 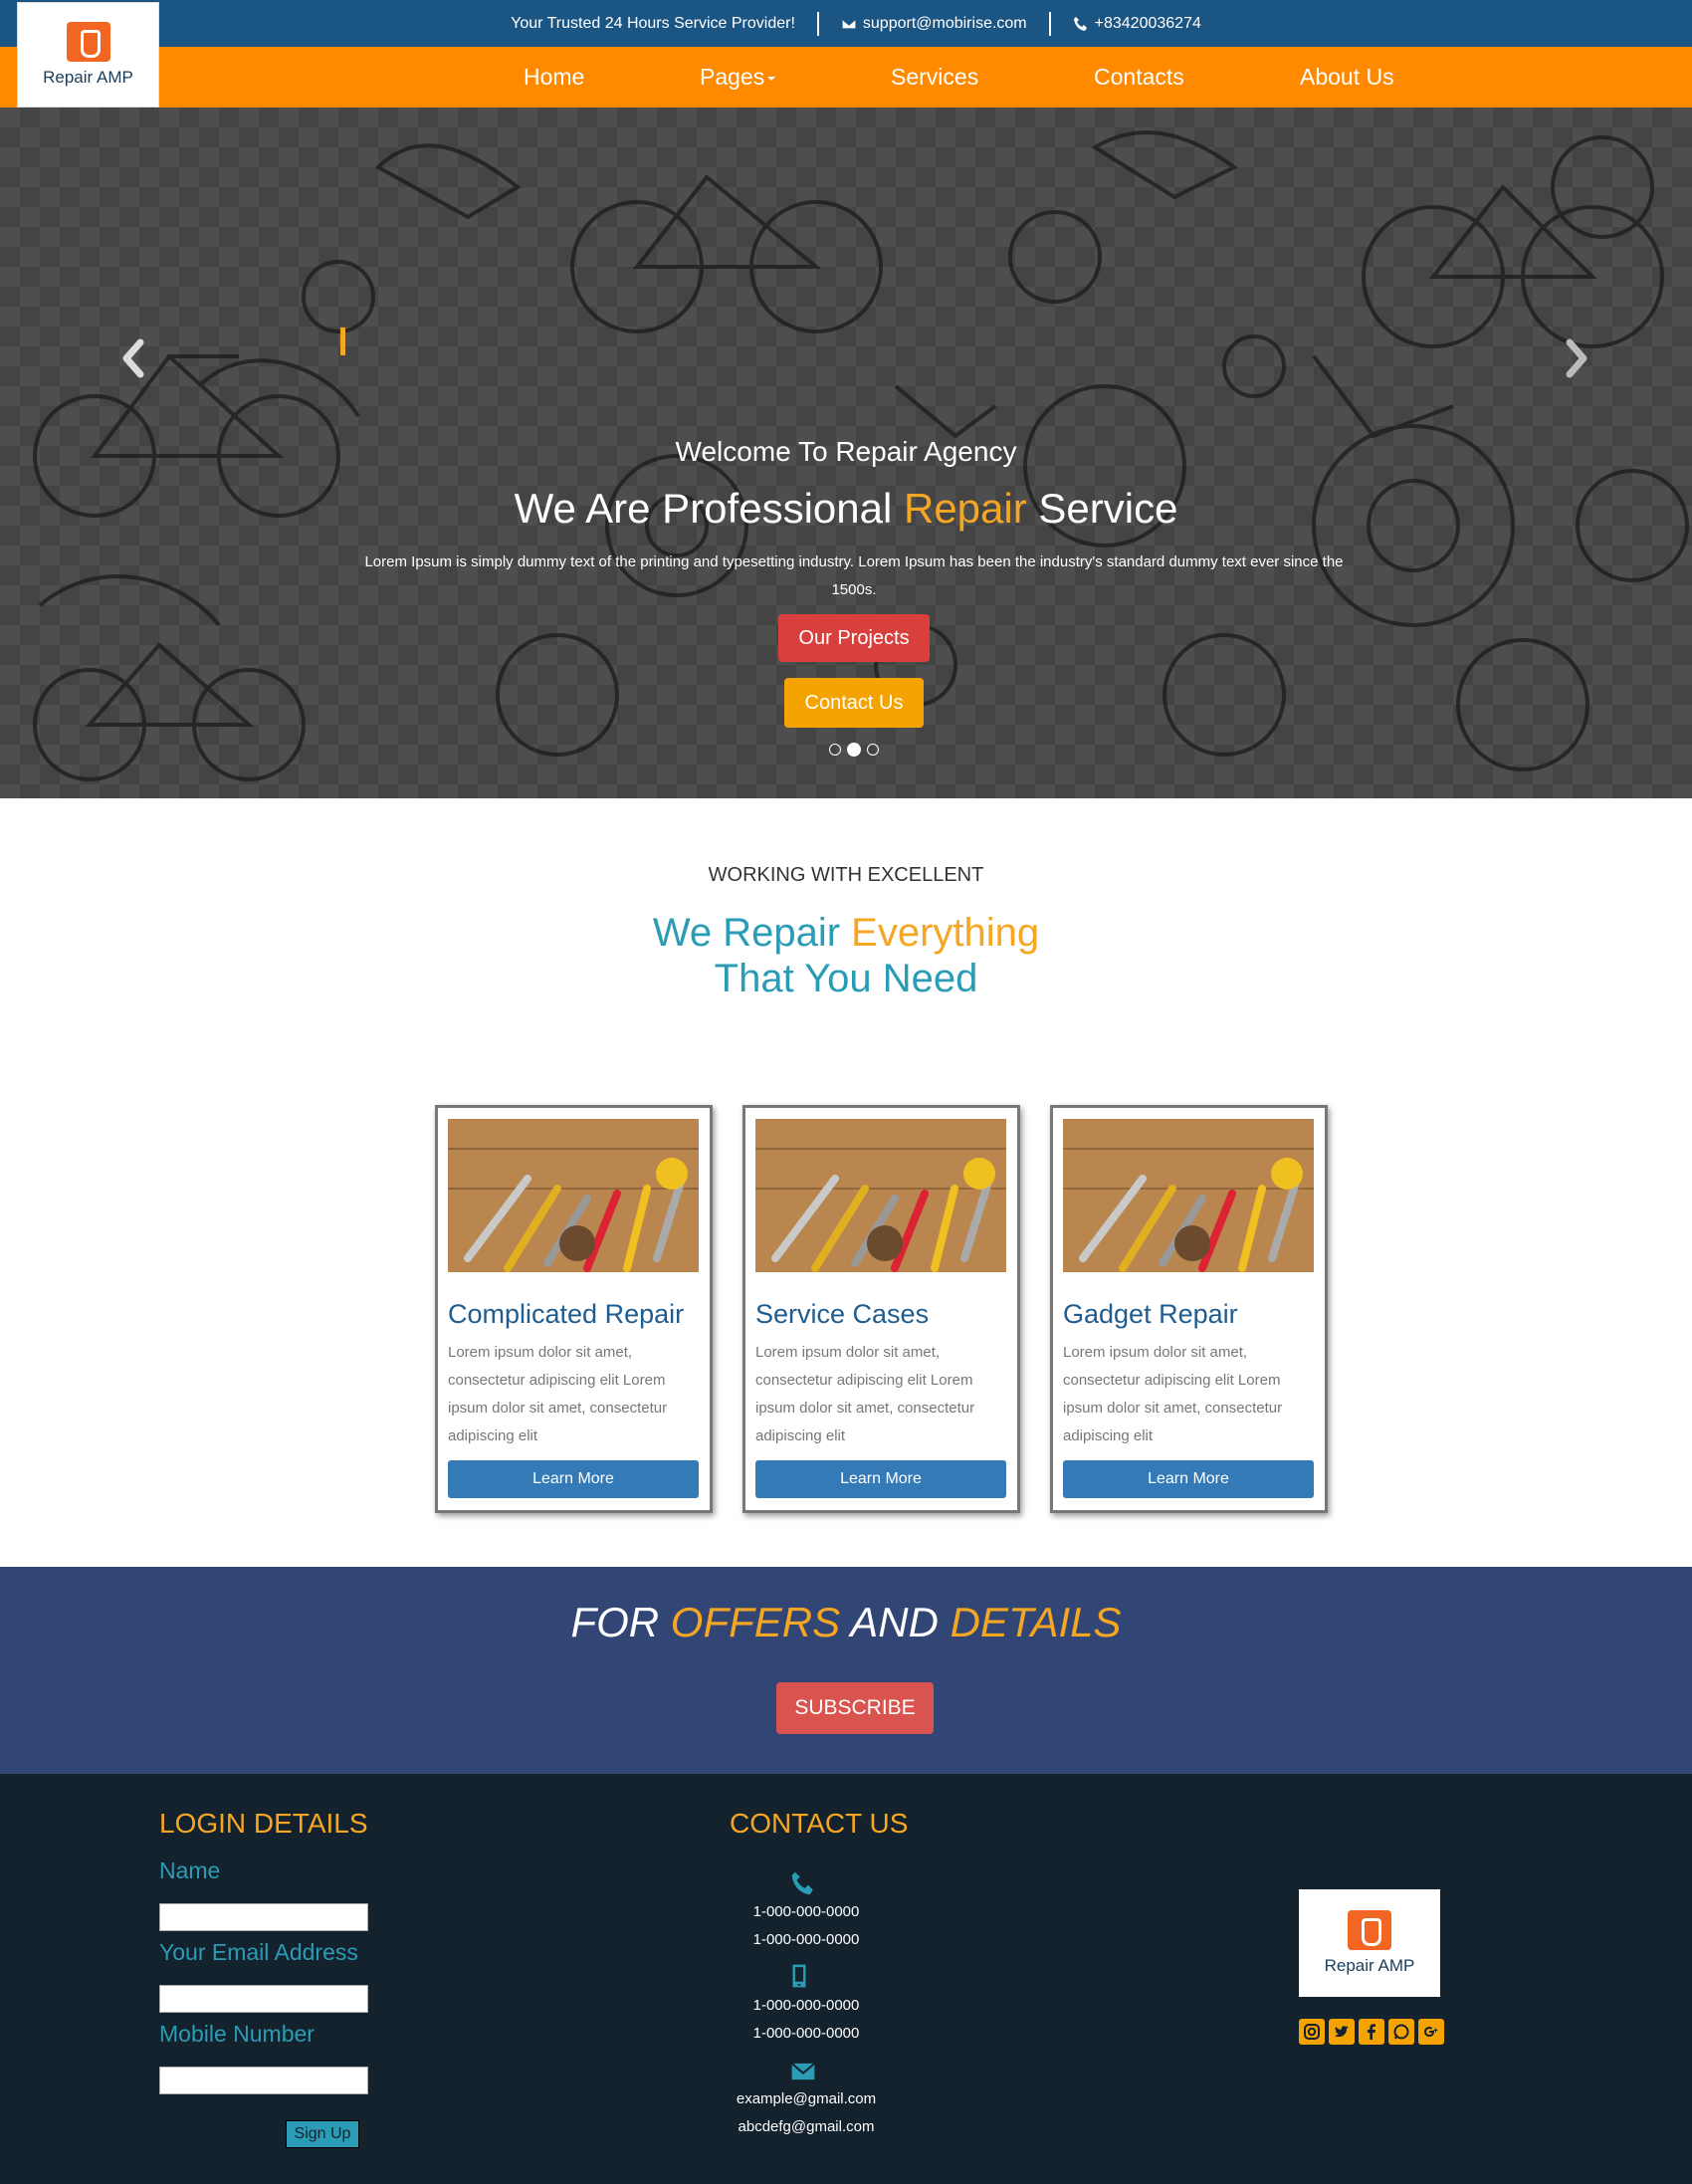 I want to click on mobile-label: Mobile Number, so click(x=237, y=2034).